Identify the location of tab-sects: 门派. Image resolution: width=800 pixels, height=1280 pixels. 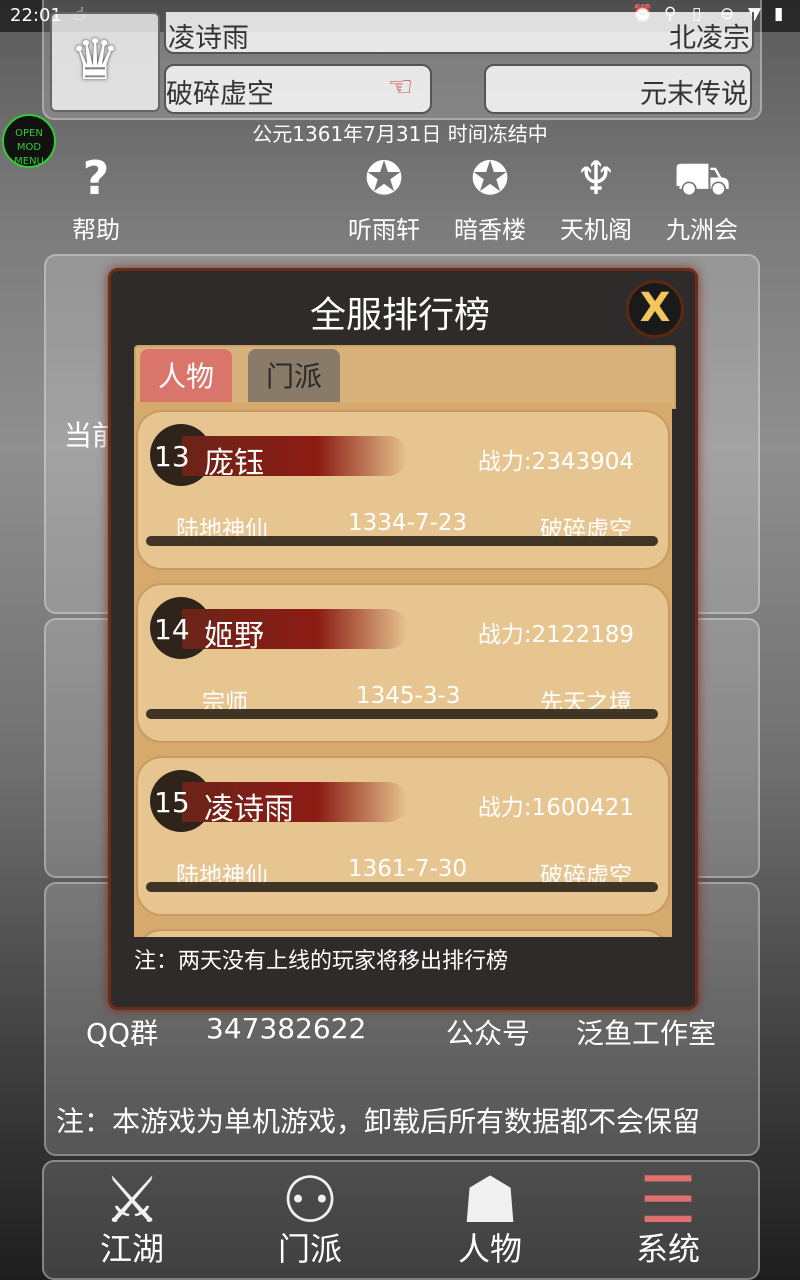
(294, 377).